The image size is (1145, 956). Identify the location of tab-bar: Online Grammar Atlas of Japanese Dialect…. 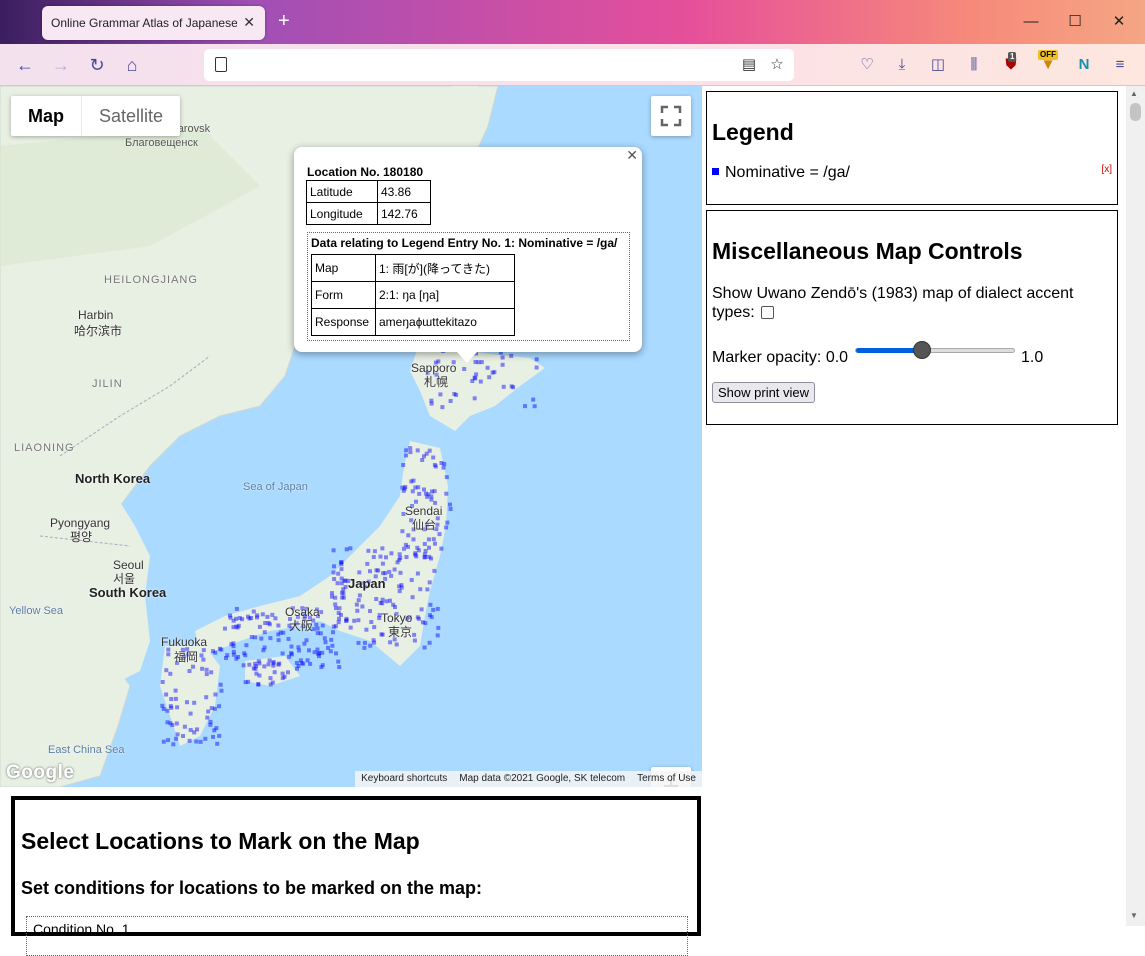
(572, 22).